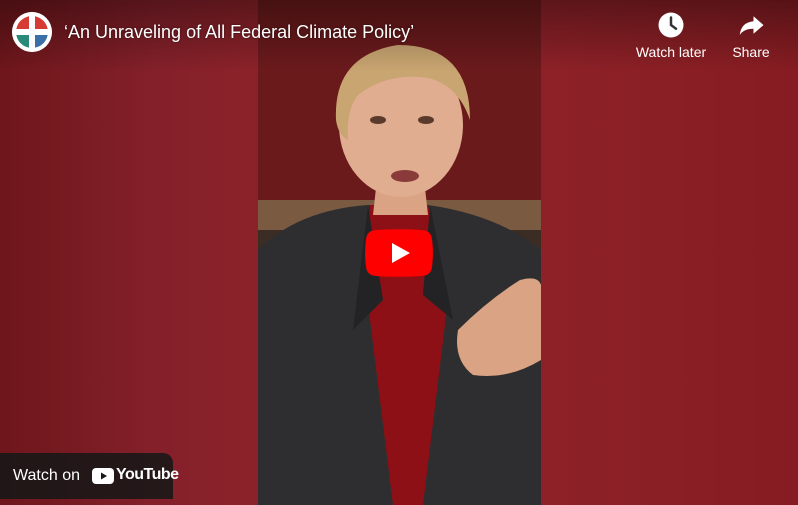 This screenshot has height=505, width=798. Describe the element at coordinates (46, 475) in the screenshot. I see `watch-on-label: Watch on` at that location.